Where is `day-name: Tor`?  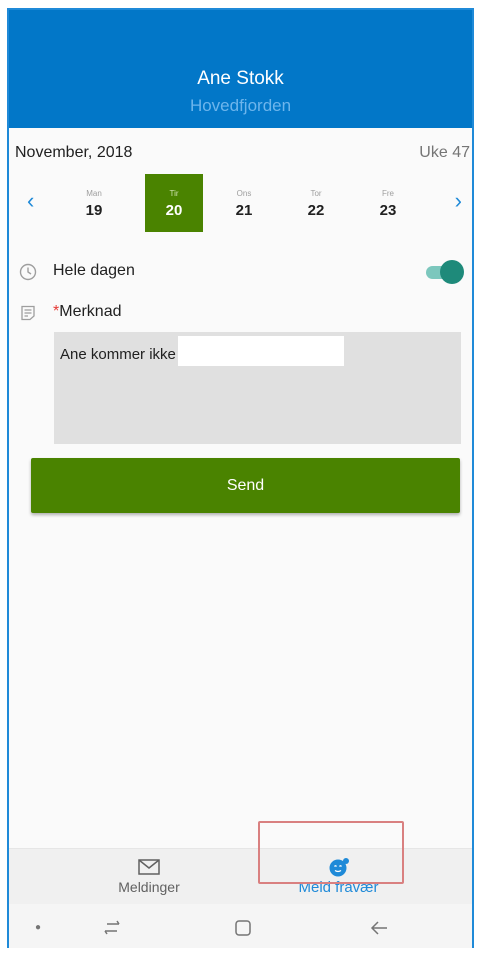
day-name: Tor is located at coordinates (316, 193).